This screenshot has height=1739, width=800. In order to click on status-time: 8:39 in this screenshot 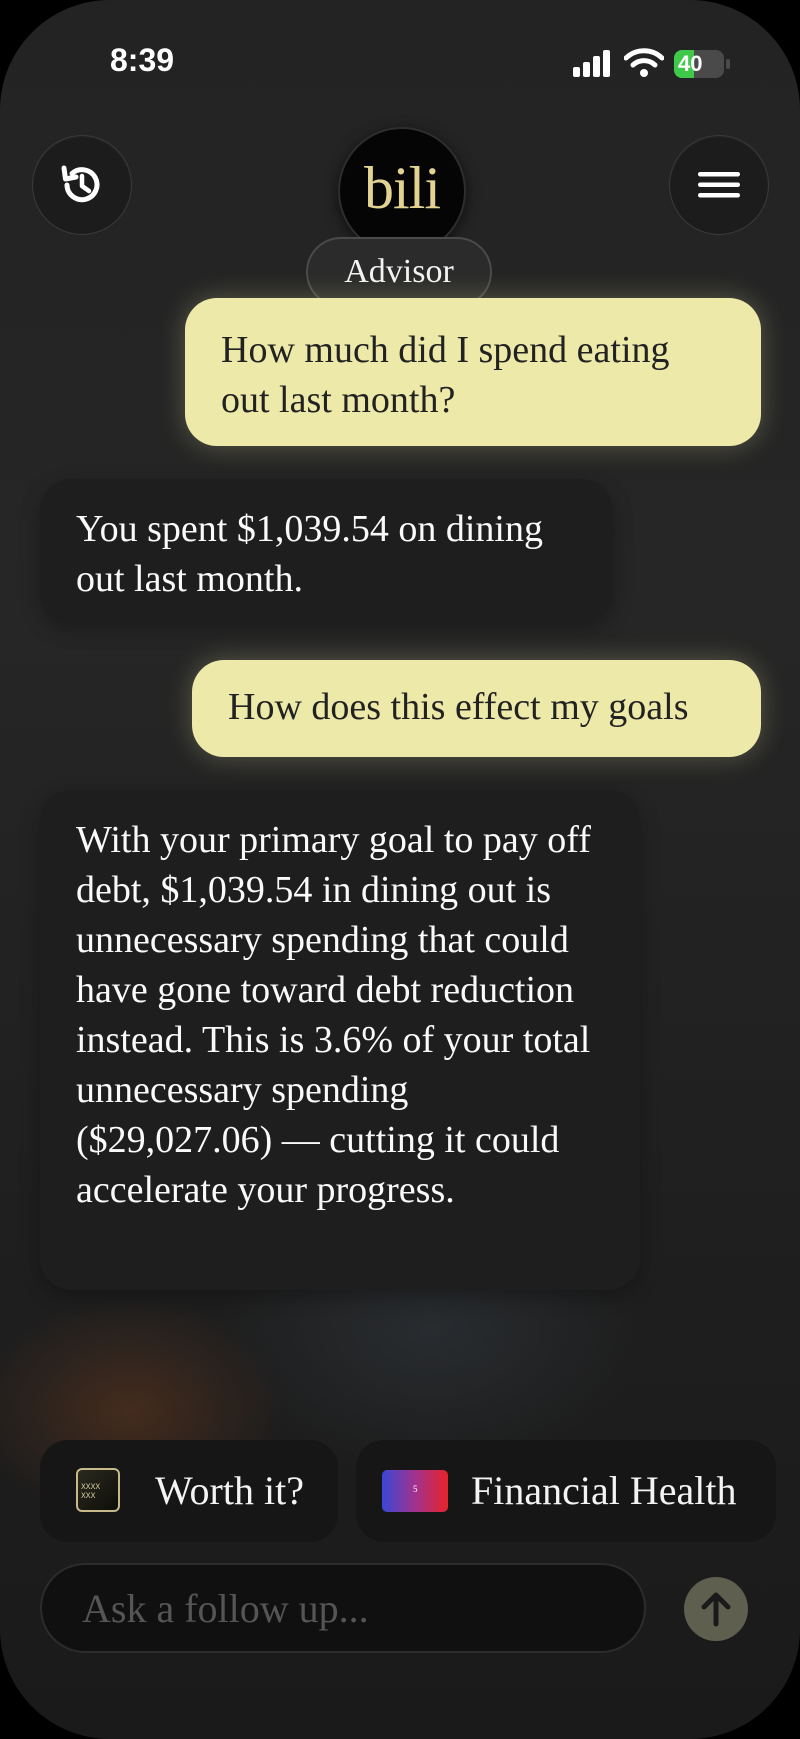, I will do `click(142, 60)`.